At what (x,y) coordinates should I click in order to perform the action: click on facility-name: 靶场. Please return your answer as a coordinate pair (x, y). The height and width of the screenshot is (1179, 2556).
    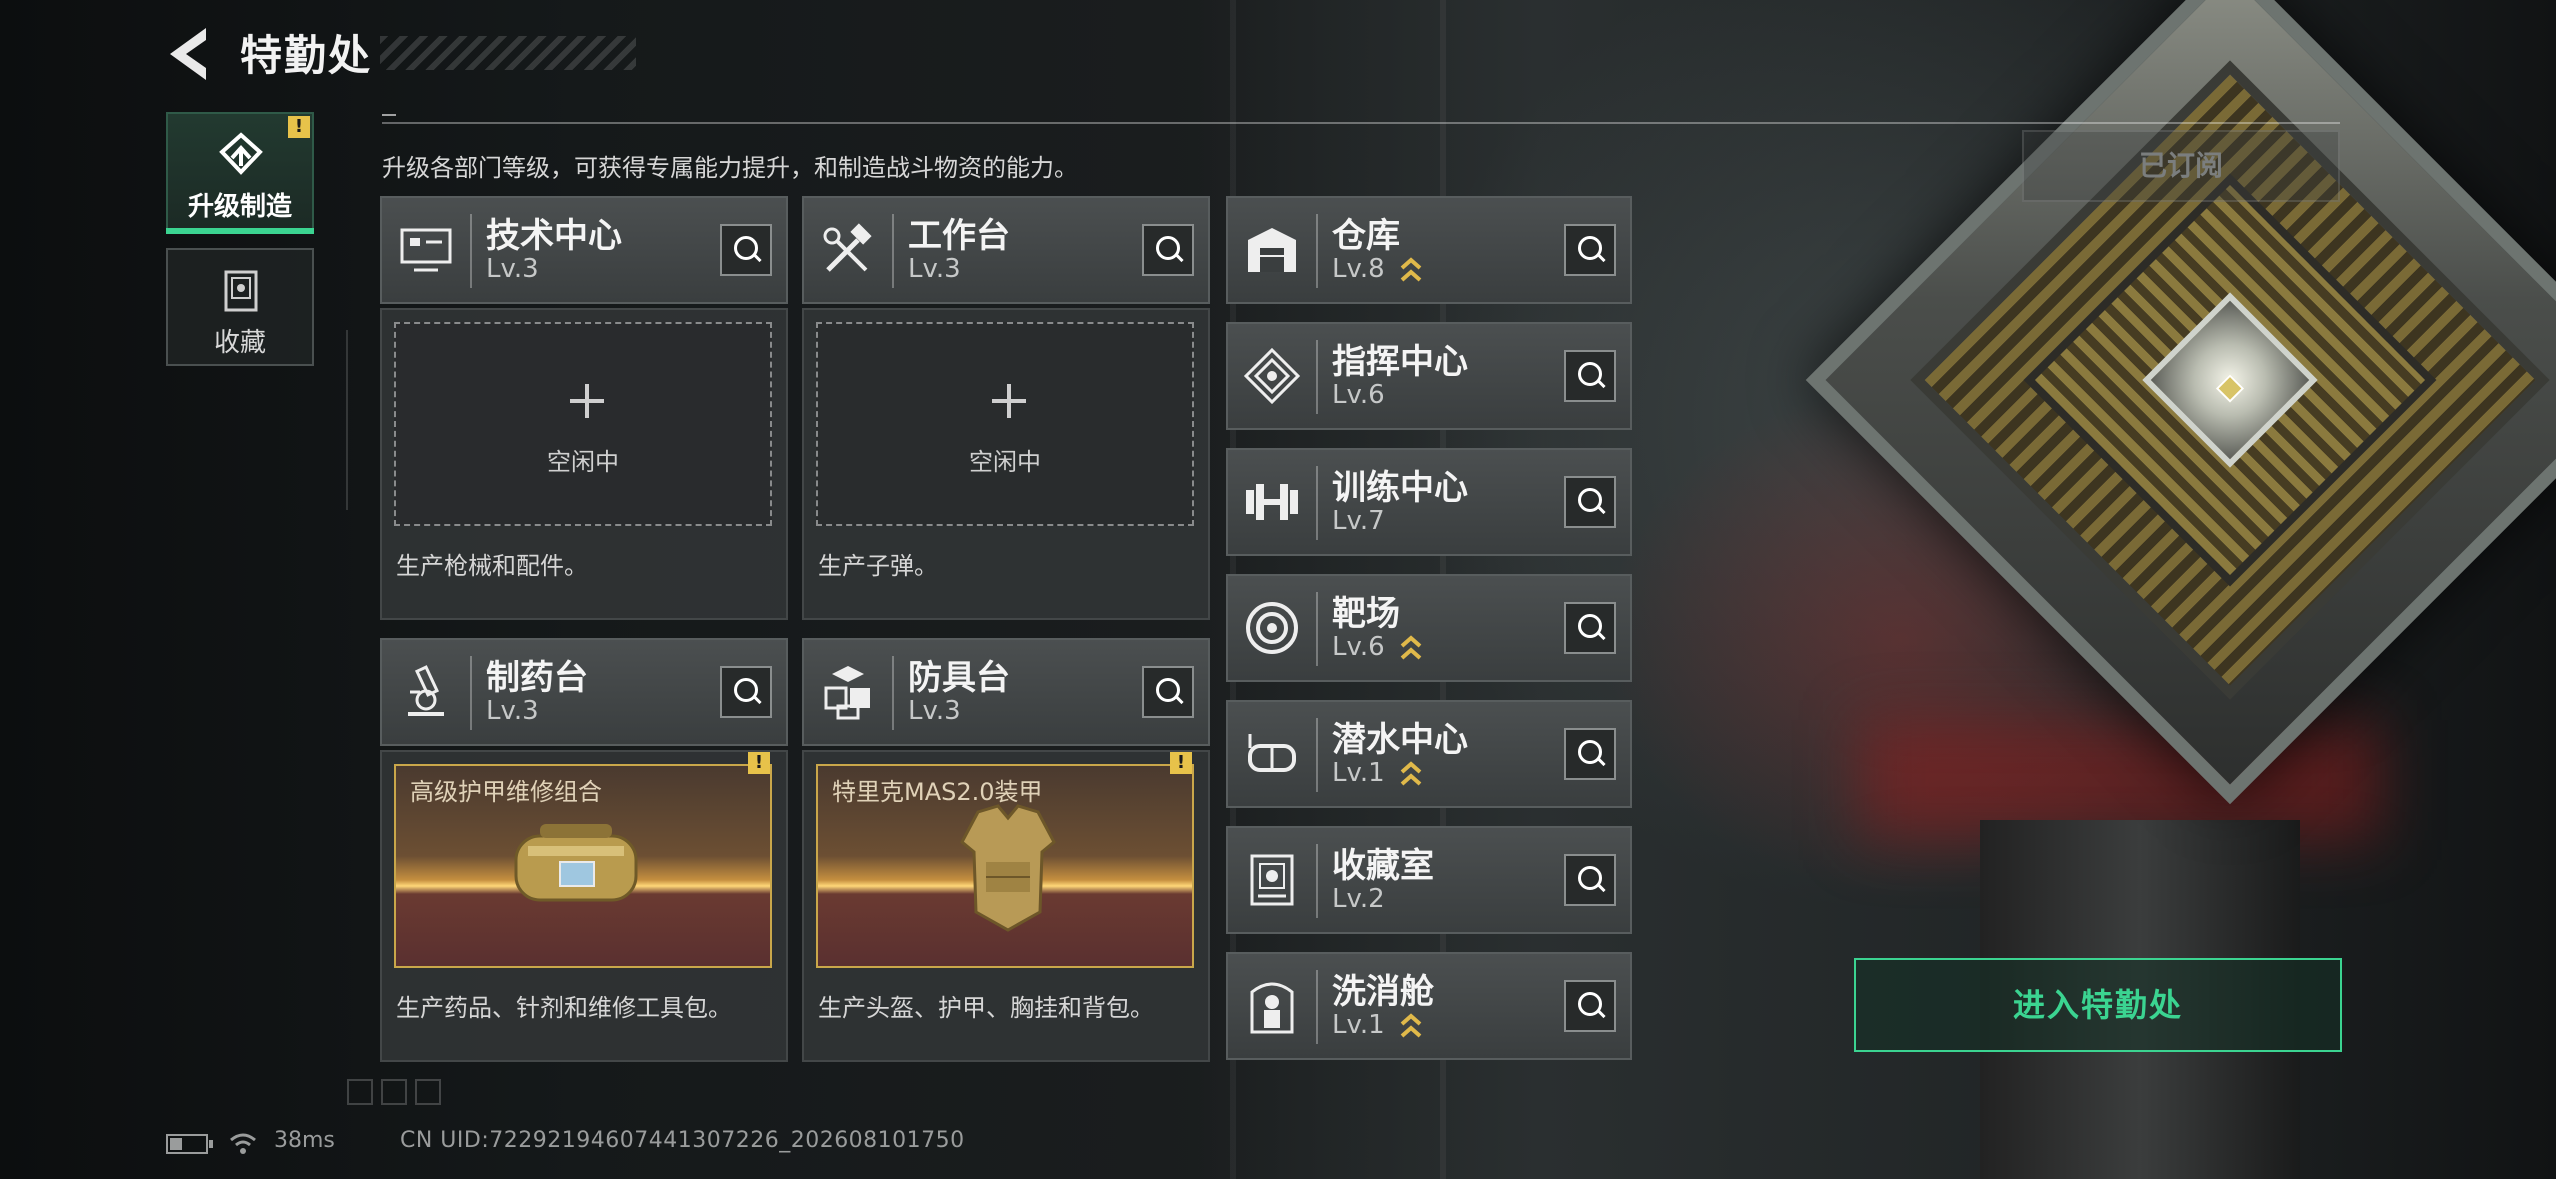
    Looking at the image, I should click on (1366, 614).